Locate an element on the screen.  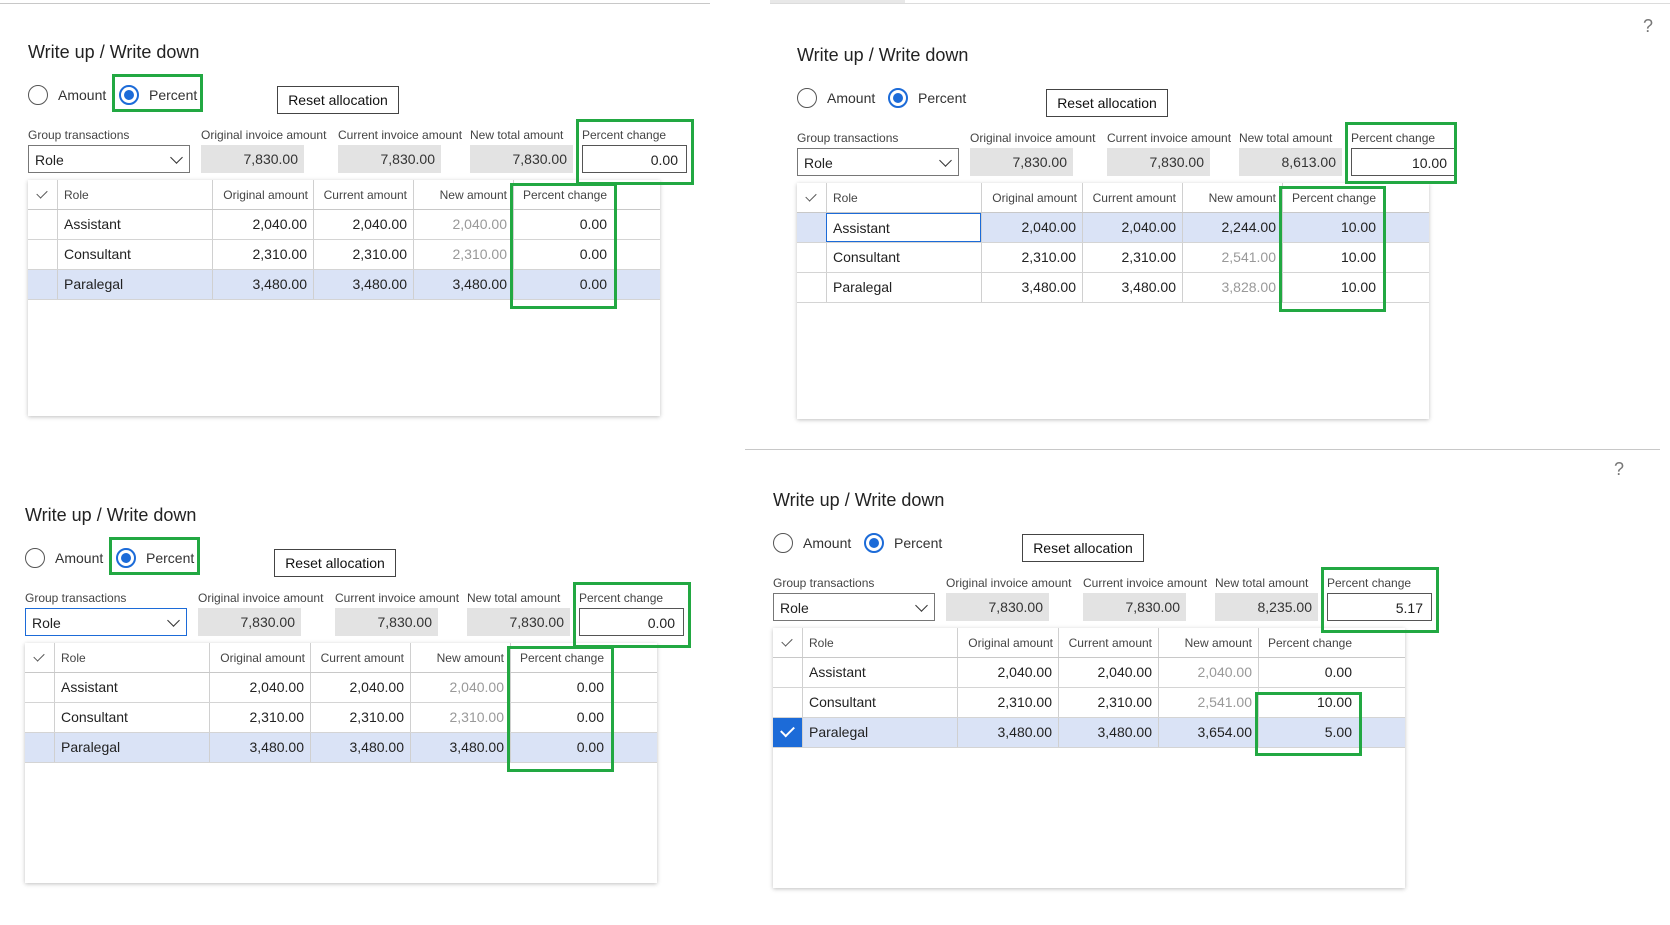
percent-change-input: 10.00 is located at coordinates (1403, 162).